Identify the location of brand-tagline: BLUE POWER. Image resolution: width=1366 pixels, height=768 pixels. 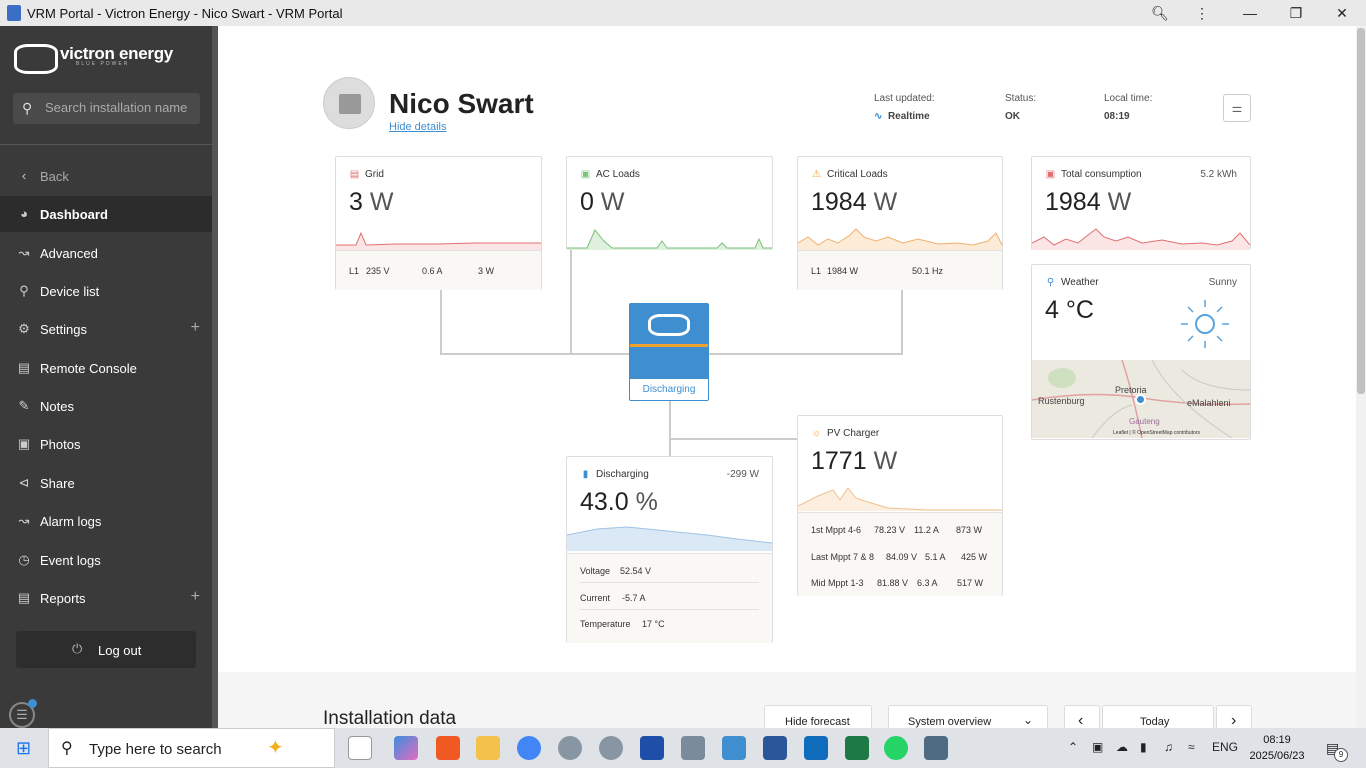
(103, 64).